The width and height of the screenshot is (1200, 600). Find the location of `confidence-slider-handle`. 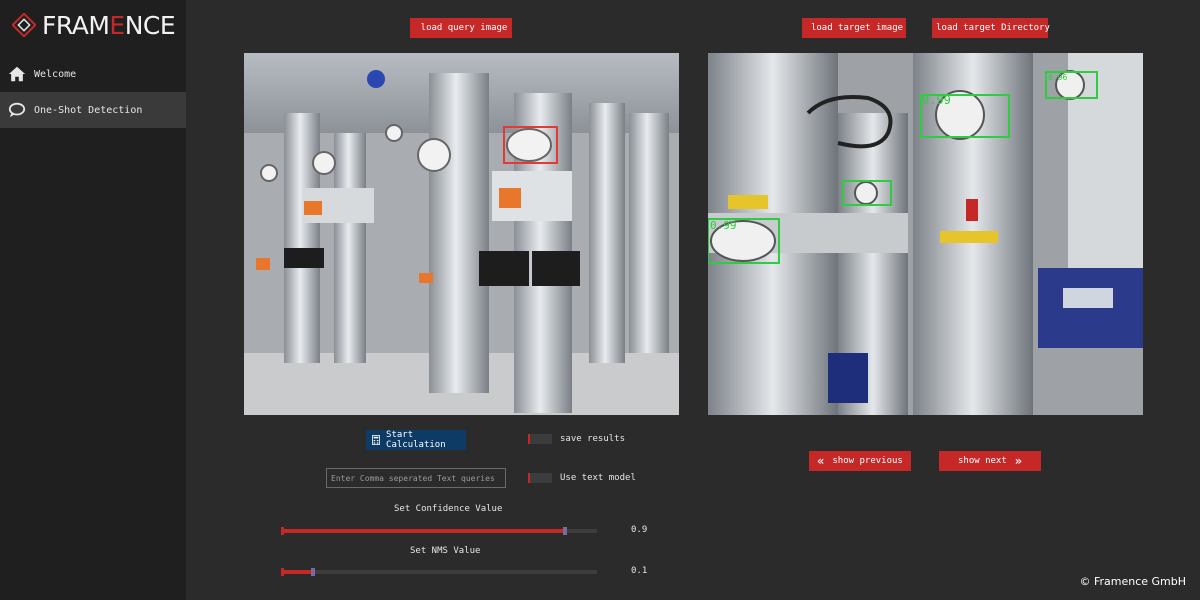

confidence-slider-handle is located at coordinates (565, 531).